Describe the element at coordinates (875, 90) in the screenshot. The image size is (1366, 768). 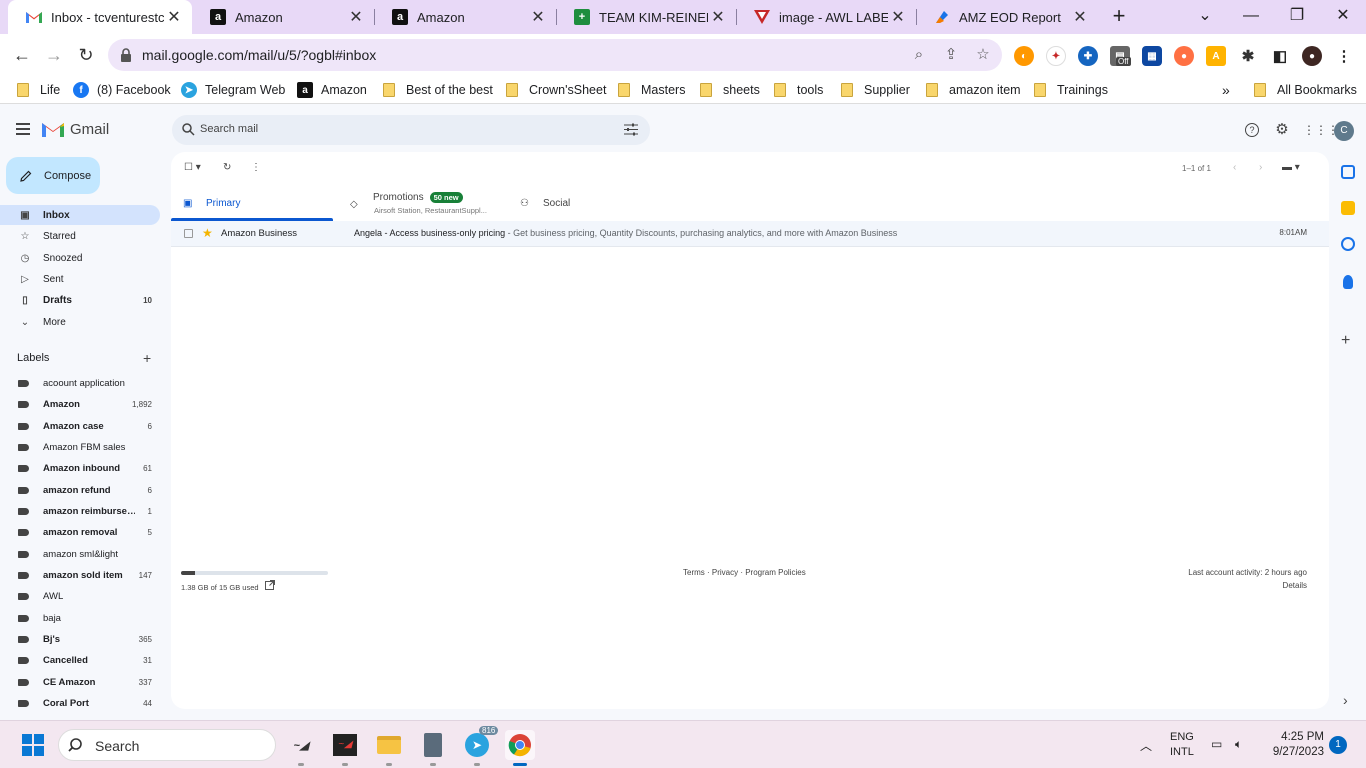
I see `bookmark-supplier: Supplier` at that location.